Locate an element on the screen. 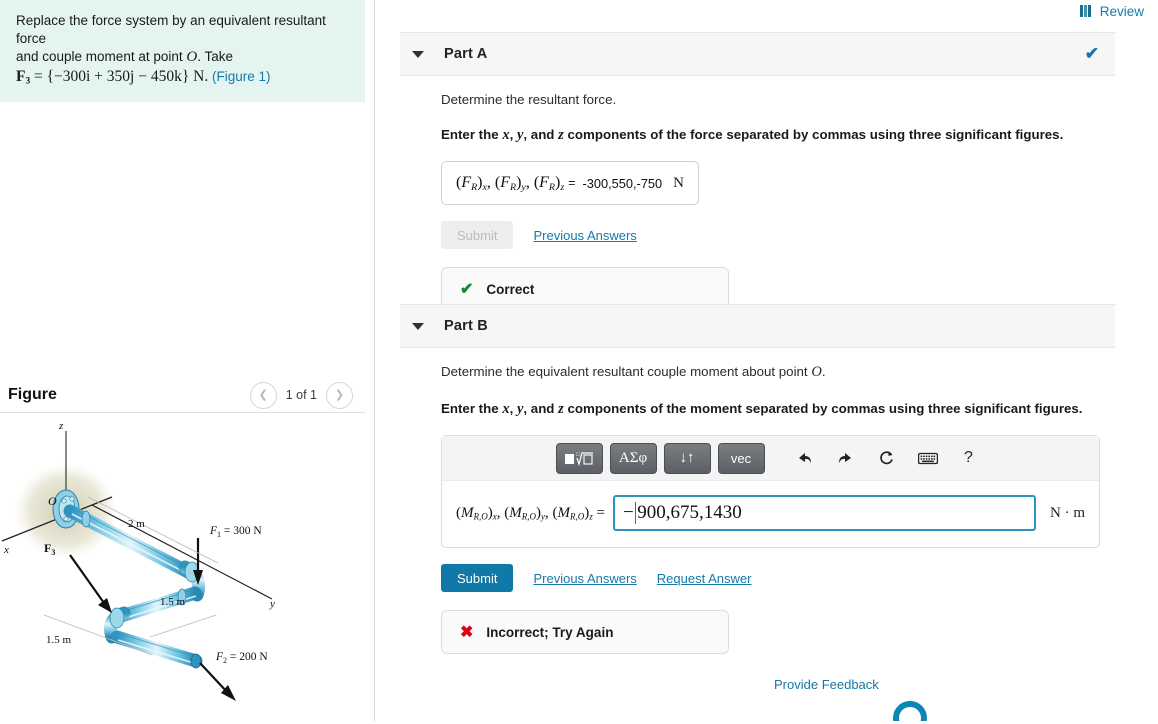 The height and width of the screenshot is (724, 1158). figure-count: 1 of 1 is located at coordinates (301, 395).